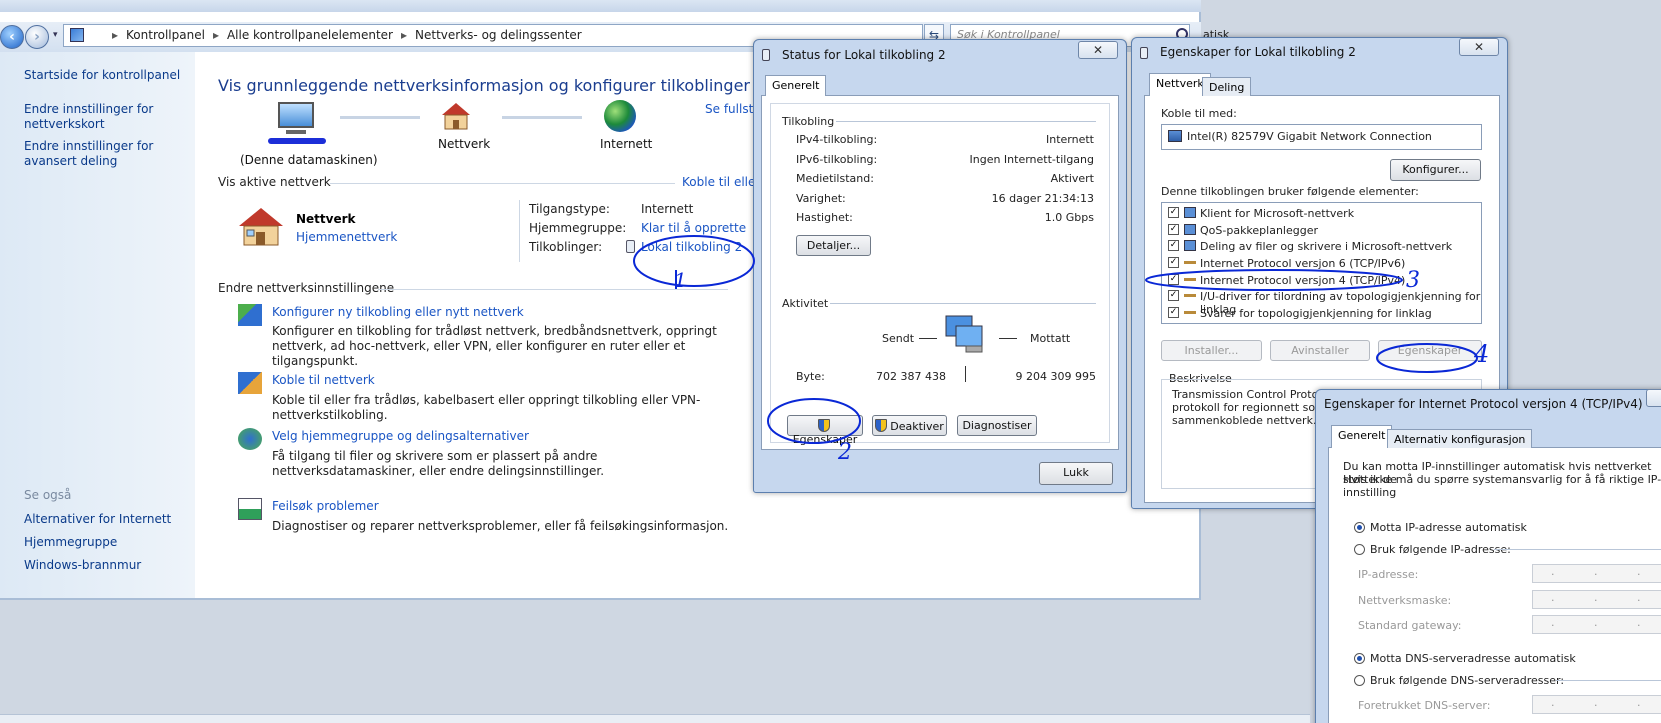 Image resolution: width=1661 pixels, height=723 pixels. What do you see at coordinates (814, 421) in the screenshot?
I see `annotation-circle-properties-button` at bounding box center [814, 421].